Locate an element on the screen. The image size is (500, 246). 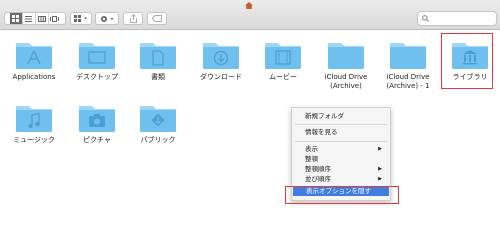
menu-item-new-folder: 新規フォルダ is located at coordinates (341, 116).